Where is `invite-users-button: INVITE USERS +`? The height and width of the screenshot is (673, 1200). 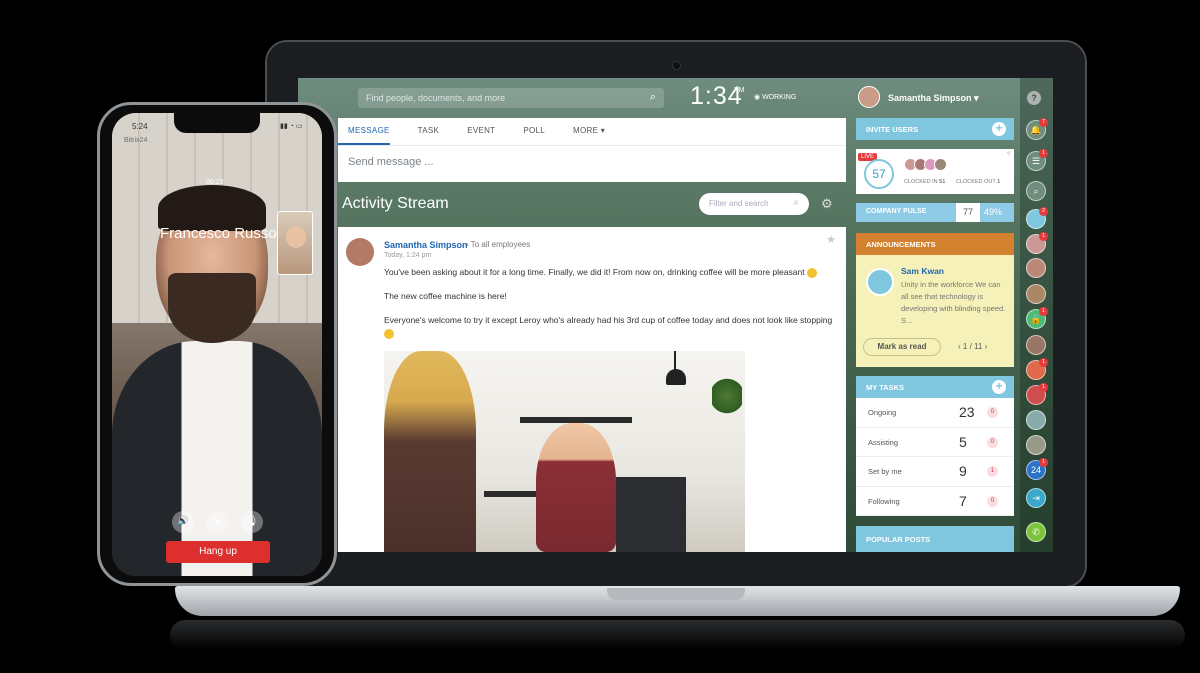
invite-users-button: INVITE USERS + is located at coordinates (935, 129).